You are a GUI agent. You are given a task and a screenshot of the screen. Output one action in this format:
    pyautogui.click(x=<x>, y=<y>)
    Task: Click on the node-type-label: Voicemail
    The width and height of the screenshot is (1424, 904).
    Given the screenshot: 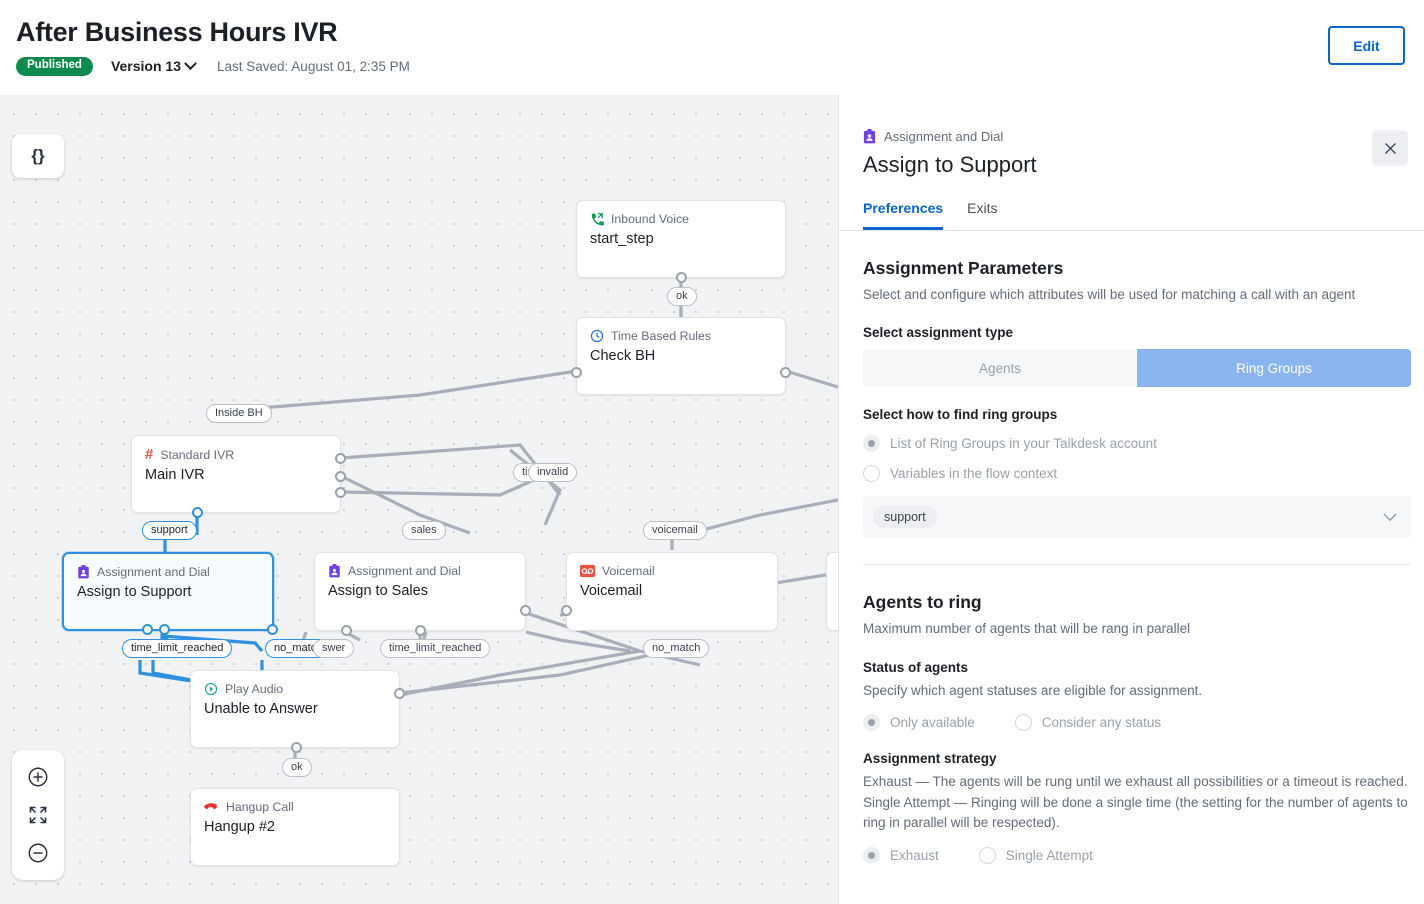 What is the action you would take?
    pyautogui.click(x=628, y=571)
    